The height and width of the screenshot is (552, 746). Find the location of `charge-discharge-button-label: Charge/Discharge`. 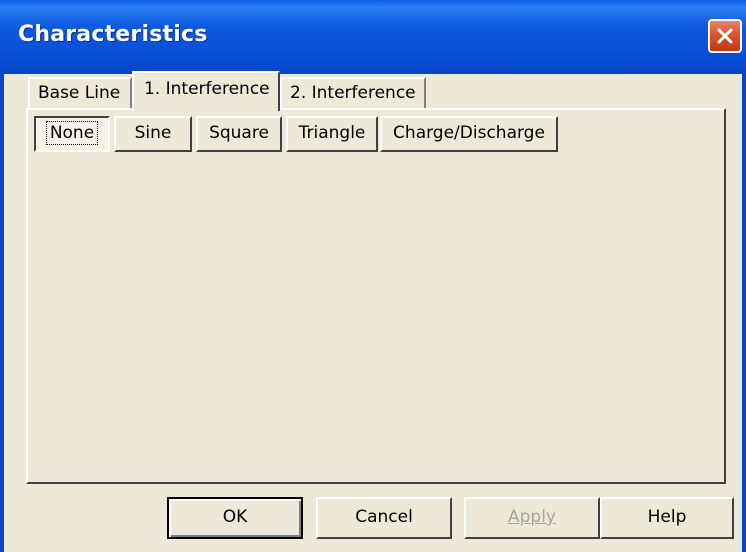

charge-discharge-button-label: Charge/Discharge is located at coordinates (469, 133).